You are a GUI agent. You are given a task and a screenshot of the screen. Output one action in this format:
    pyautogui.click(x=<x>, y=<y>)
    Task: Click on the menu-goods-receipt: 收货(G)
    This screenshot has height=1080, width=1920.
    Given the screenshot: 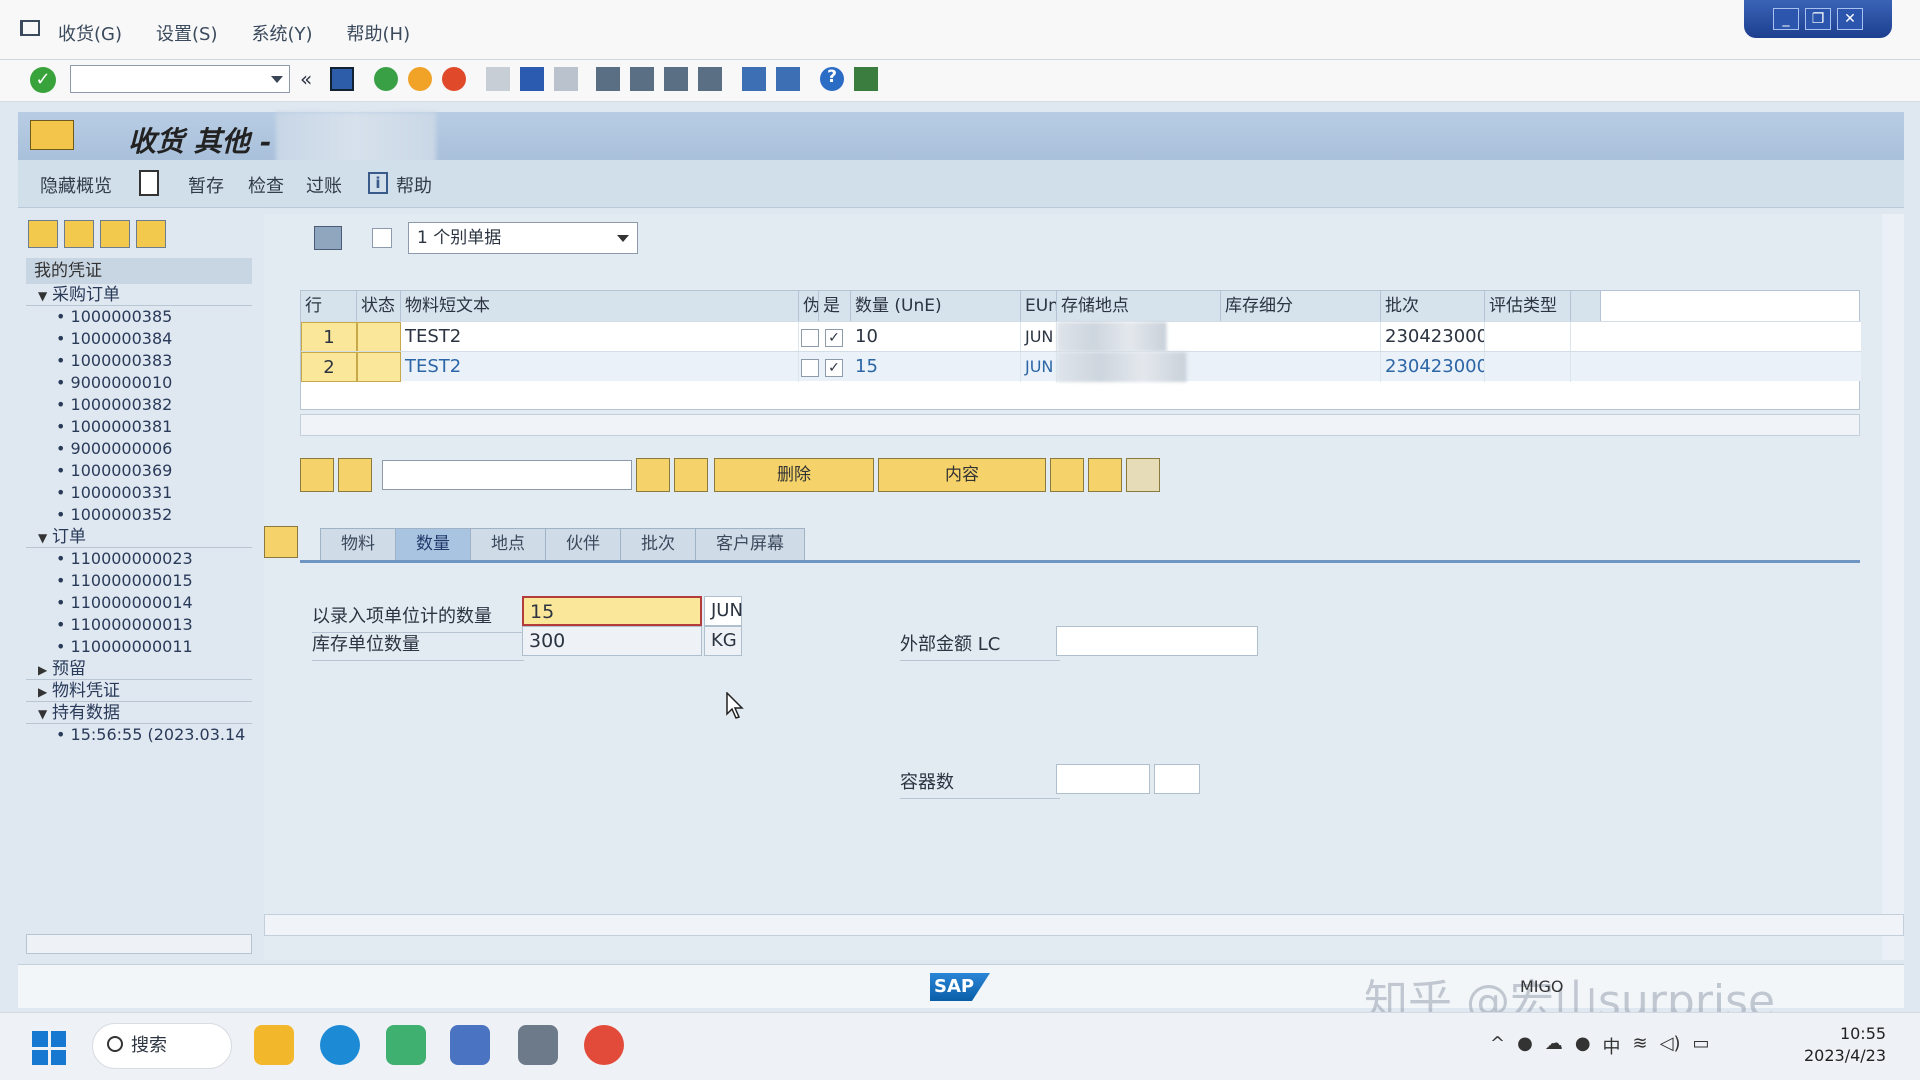 What is the action you would take?
    pyautogui.click(x=90, y=33)
    